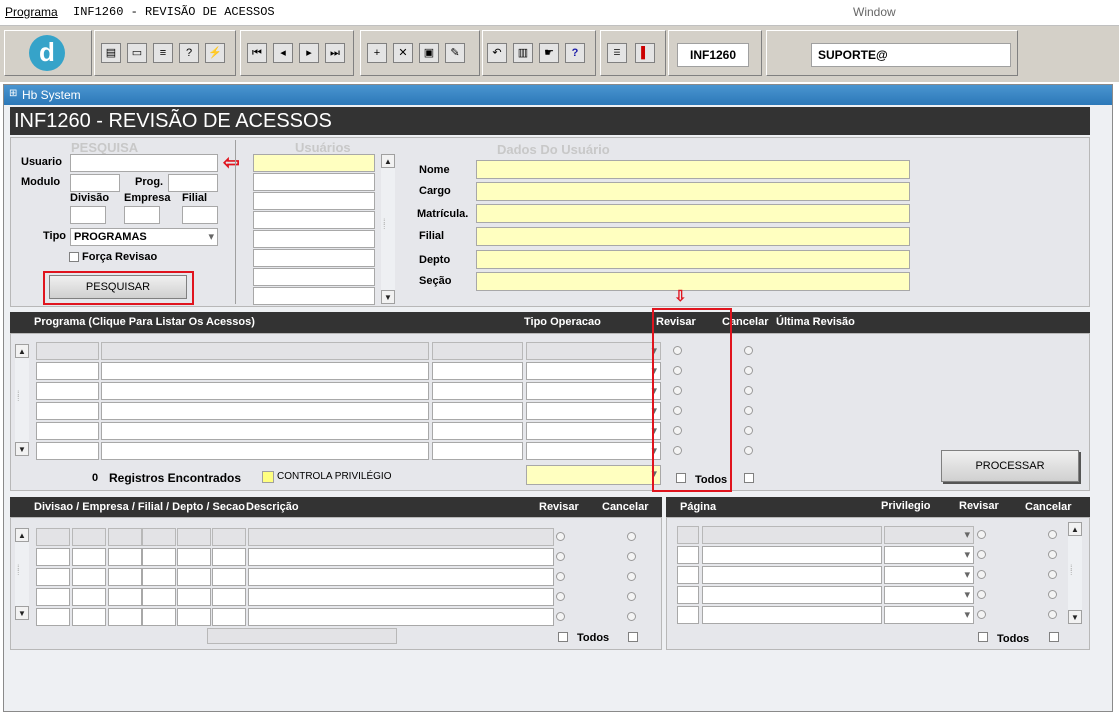 The image size is (1119, 715). What do you see at coordinates (1075, 529) in the screenshot?
I see `scroll-up-icon: ▲` at bounding box center [1075, 529].